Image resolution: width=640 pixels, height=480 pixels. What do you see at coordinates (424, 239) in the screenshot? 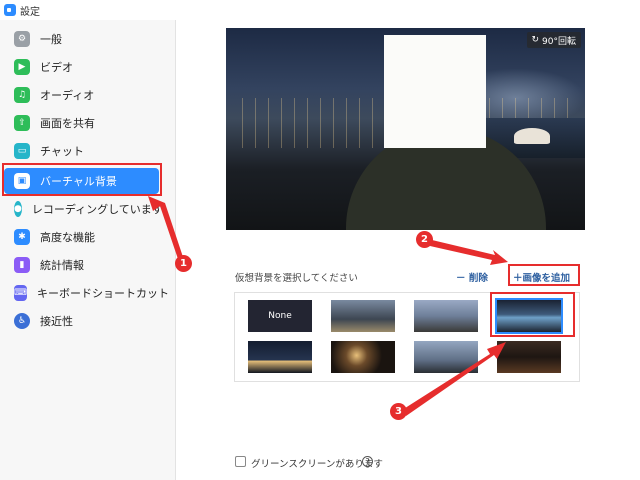
I see `annotation-badge-2: 2` at bounding box center [424, 239].